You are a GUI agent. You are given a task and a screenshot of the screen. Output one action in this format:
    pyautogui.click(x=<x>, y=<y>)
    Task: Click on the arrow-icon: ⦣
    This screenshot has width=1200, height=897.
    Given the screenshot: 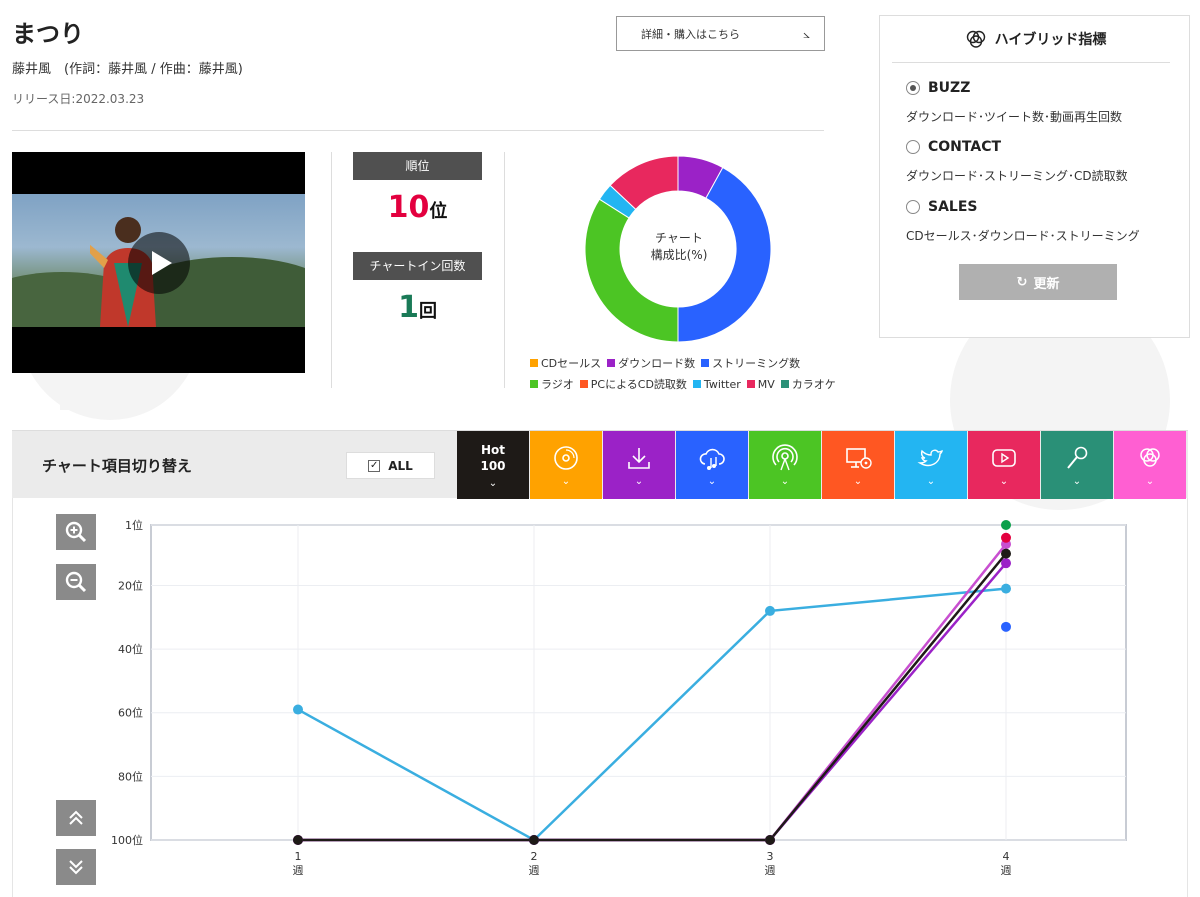 What is the action you would take?
    pyautogui.click(x=806, y=34)
    